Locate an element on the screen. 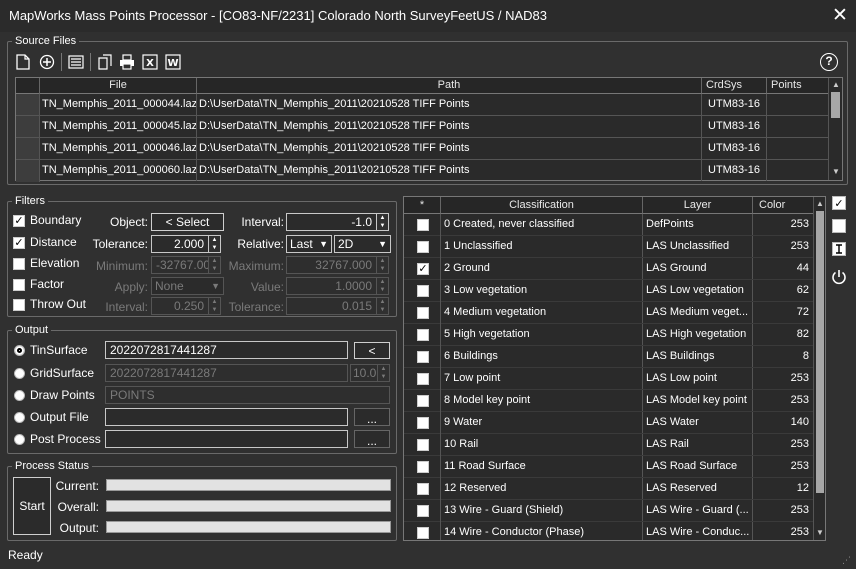 The width and height of the screenshot is (856, 569). source-grid-scrollbar: ▲ ▼ is located at coordinates (835, 129).